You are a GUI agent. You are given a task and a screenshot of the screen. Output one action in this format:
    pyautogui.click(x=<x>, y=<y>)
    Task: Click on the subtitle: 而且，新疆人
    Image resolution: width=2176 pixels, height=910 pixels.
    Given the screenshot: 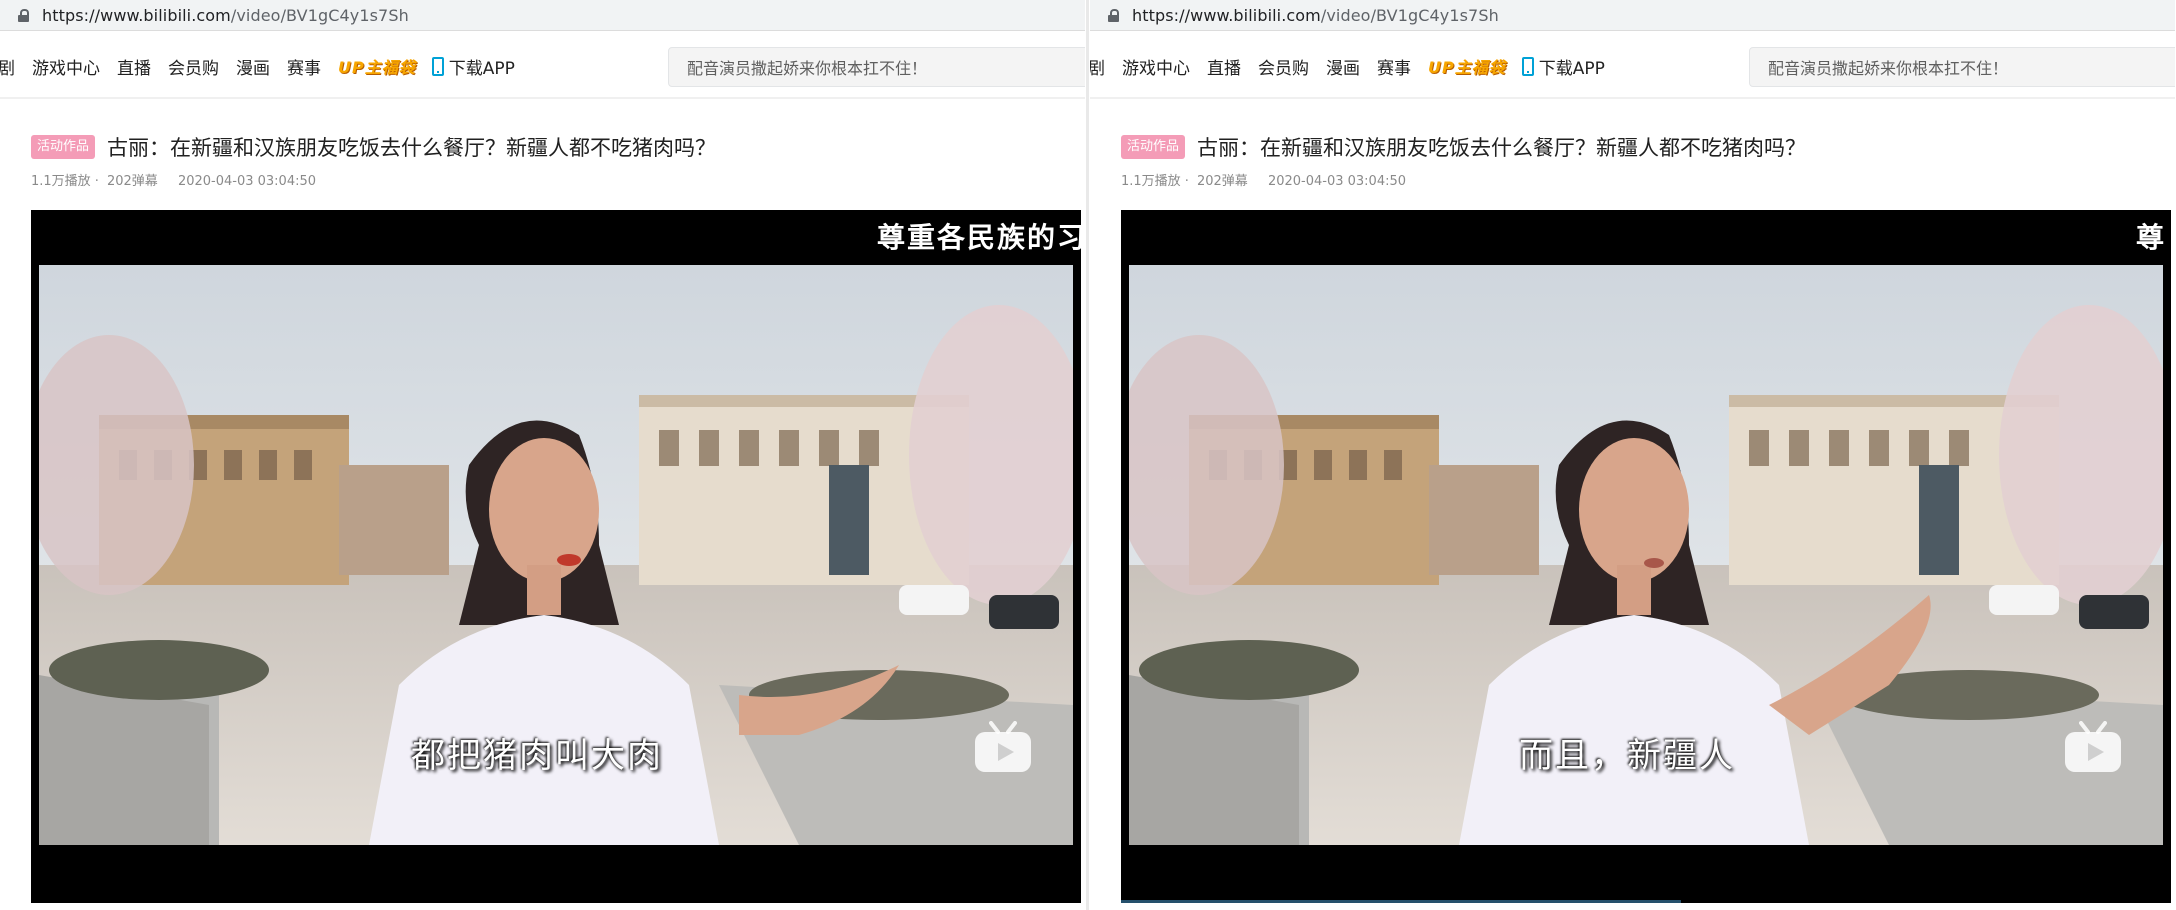 What is the action you would take?
    pyautogui.click(x=1627, y=756)
    